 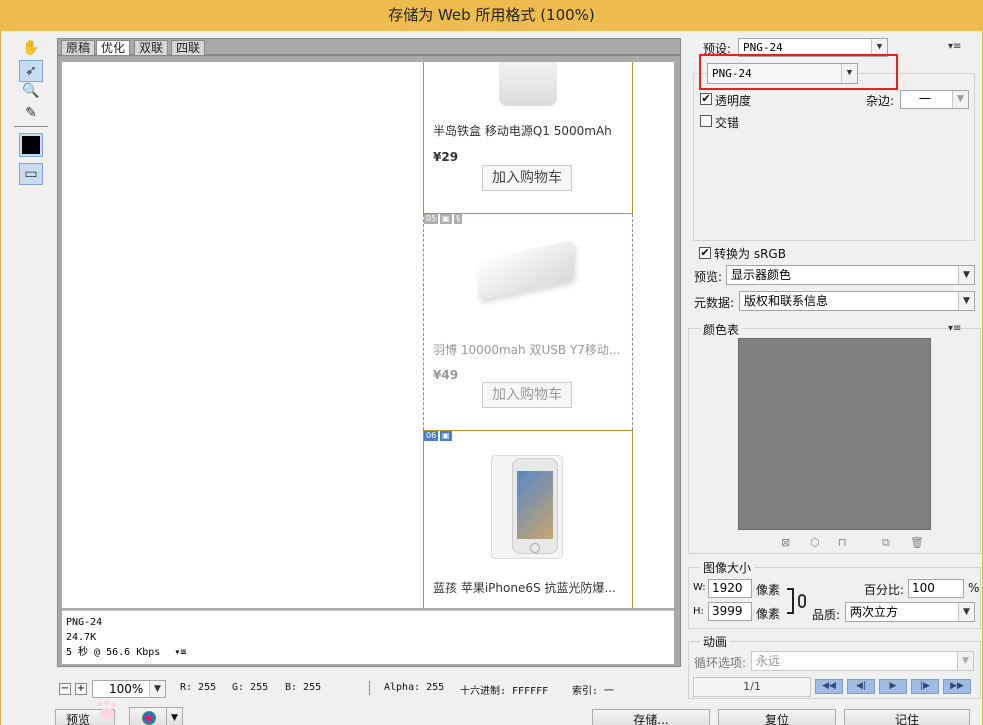 What do you see at coordinates (954, 328) in the screenshot?
I see `color-table-menu-icon: ▾≡` at bounding box center [954, 328].